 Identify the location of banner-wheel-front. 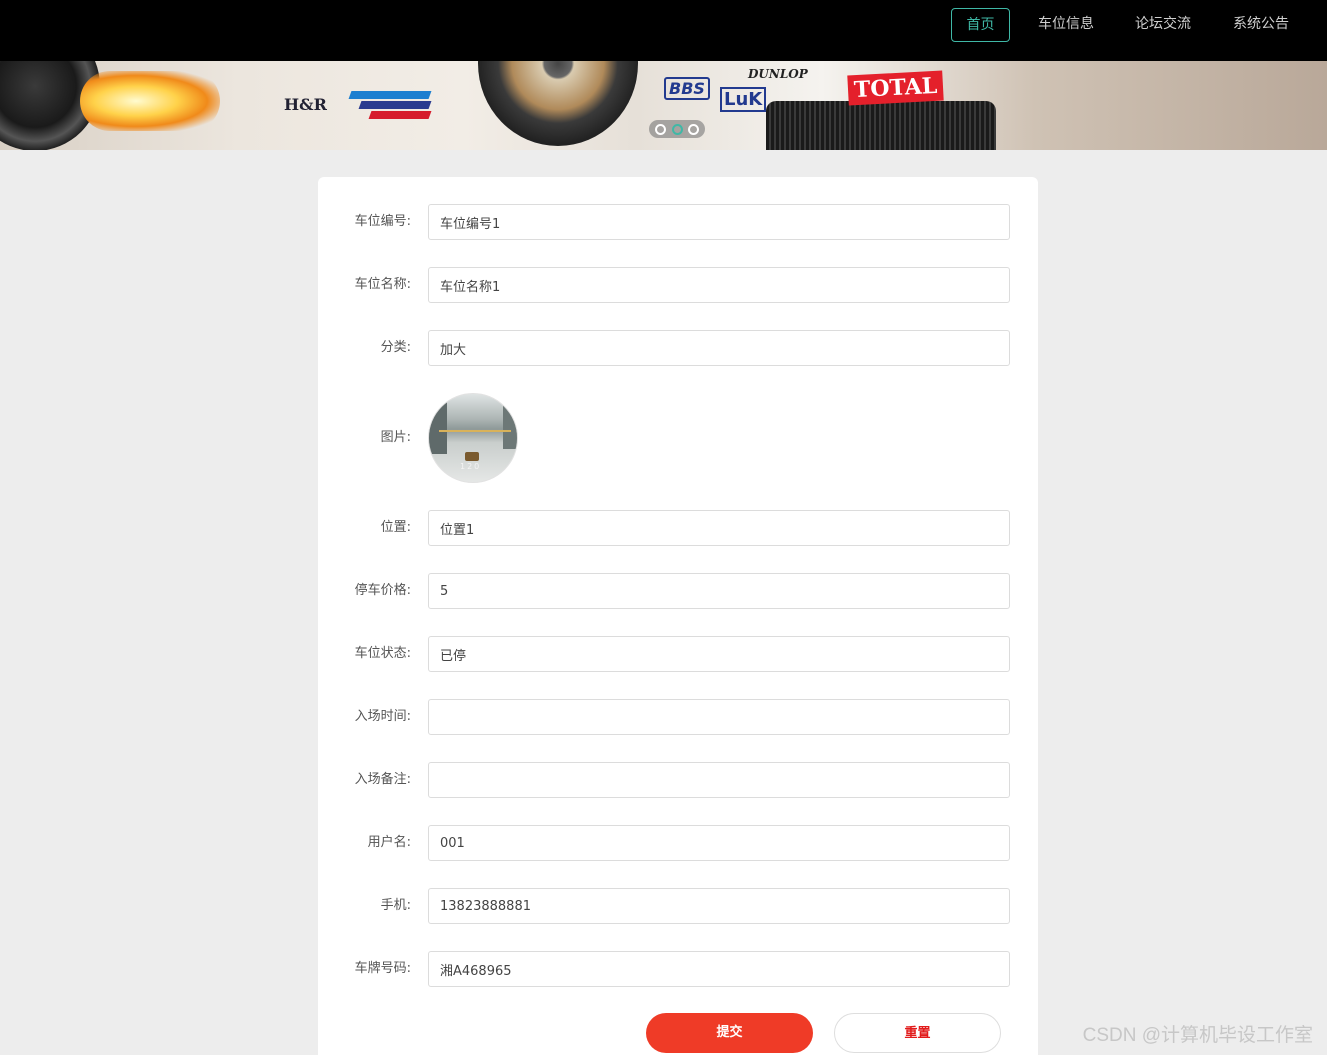
(558, 103).